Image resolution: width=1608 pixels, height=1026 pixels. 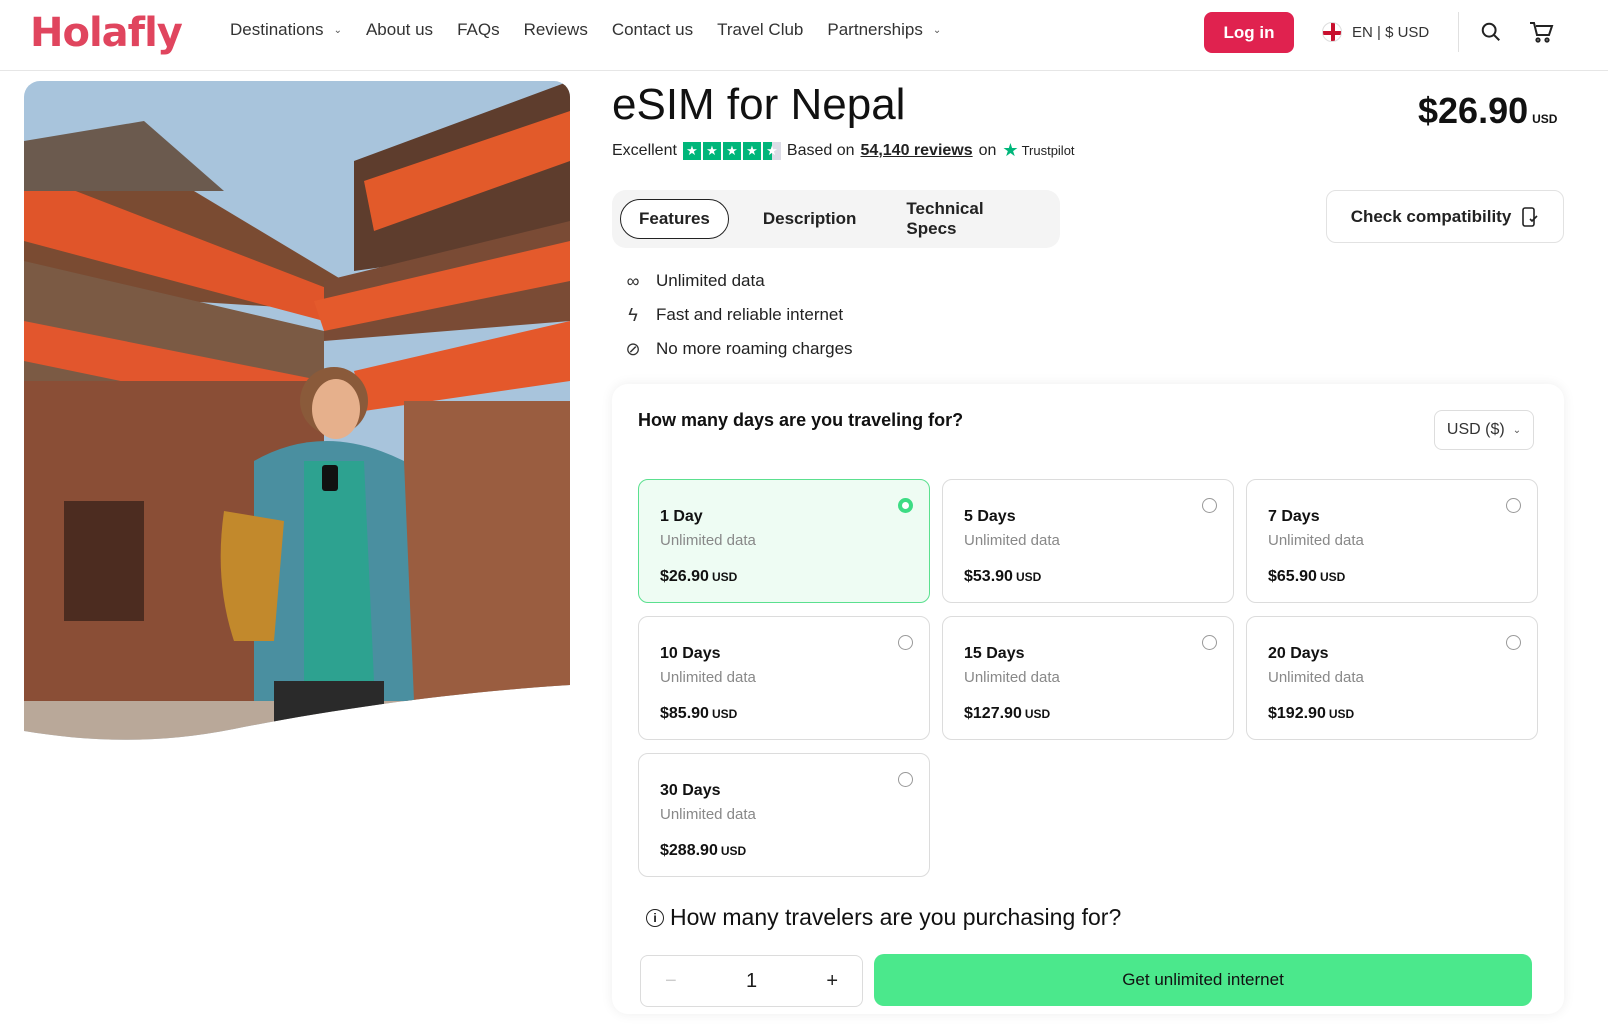 I want to click on feature-item: ∞ Unlimited data, so click(x=736, y=281).